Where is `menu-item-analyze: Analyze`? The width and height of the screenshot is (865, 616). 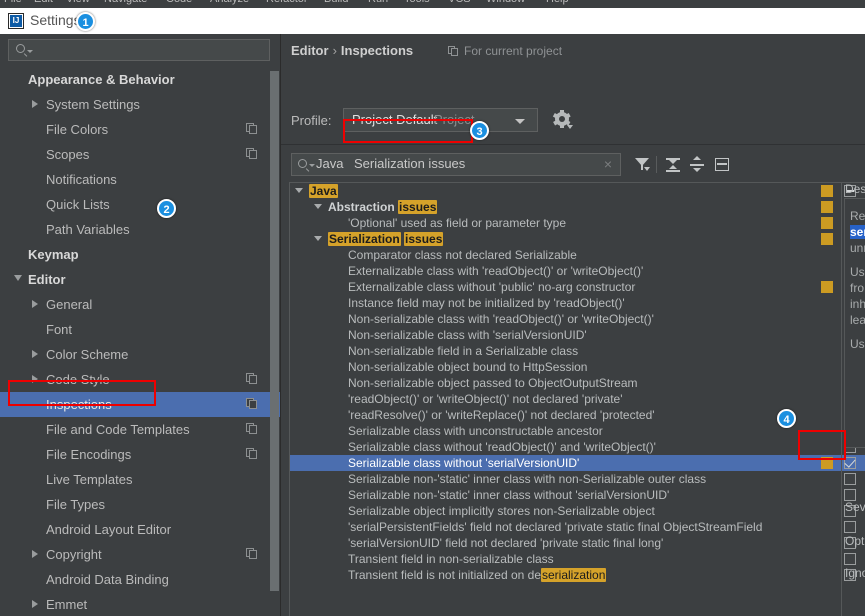 menu-item-analyze: Analyze is located at coordinates (229, 2).